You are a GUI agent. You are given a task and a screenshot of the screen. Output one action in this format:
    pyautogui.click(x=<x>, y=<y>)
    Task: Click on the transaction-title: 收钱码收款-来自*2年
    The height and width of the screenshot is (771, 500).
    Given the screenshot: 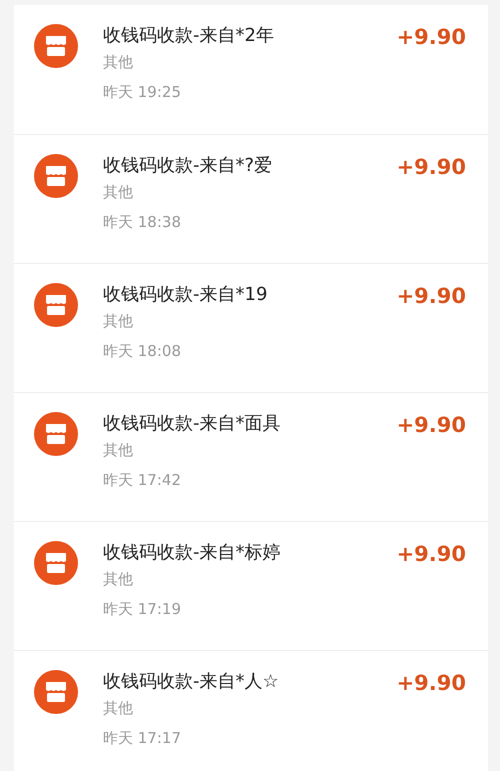 What is the action you would take?
    pyautogui.click(x=189, y=36)
    